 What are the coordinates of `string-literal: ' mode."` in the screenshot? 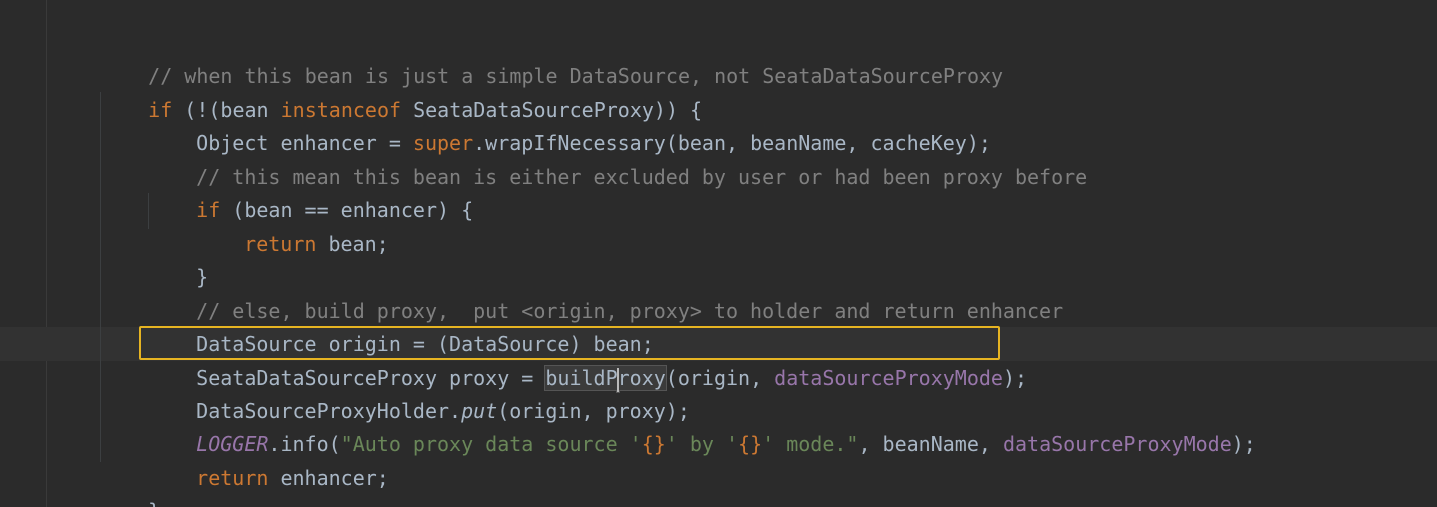 It's located at (810, 444).